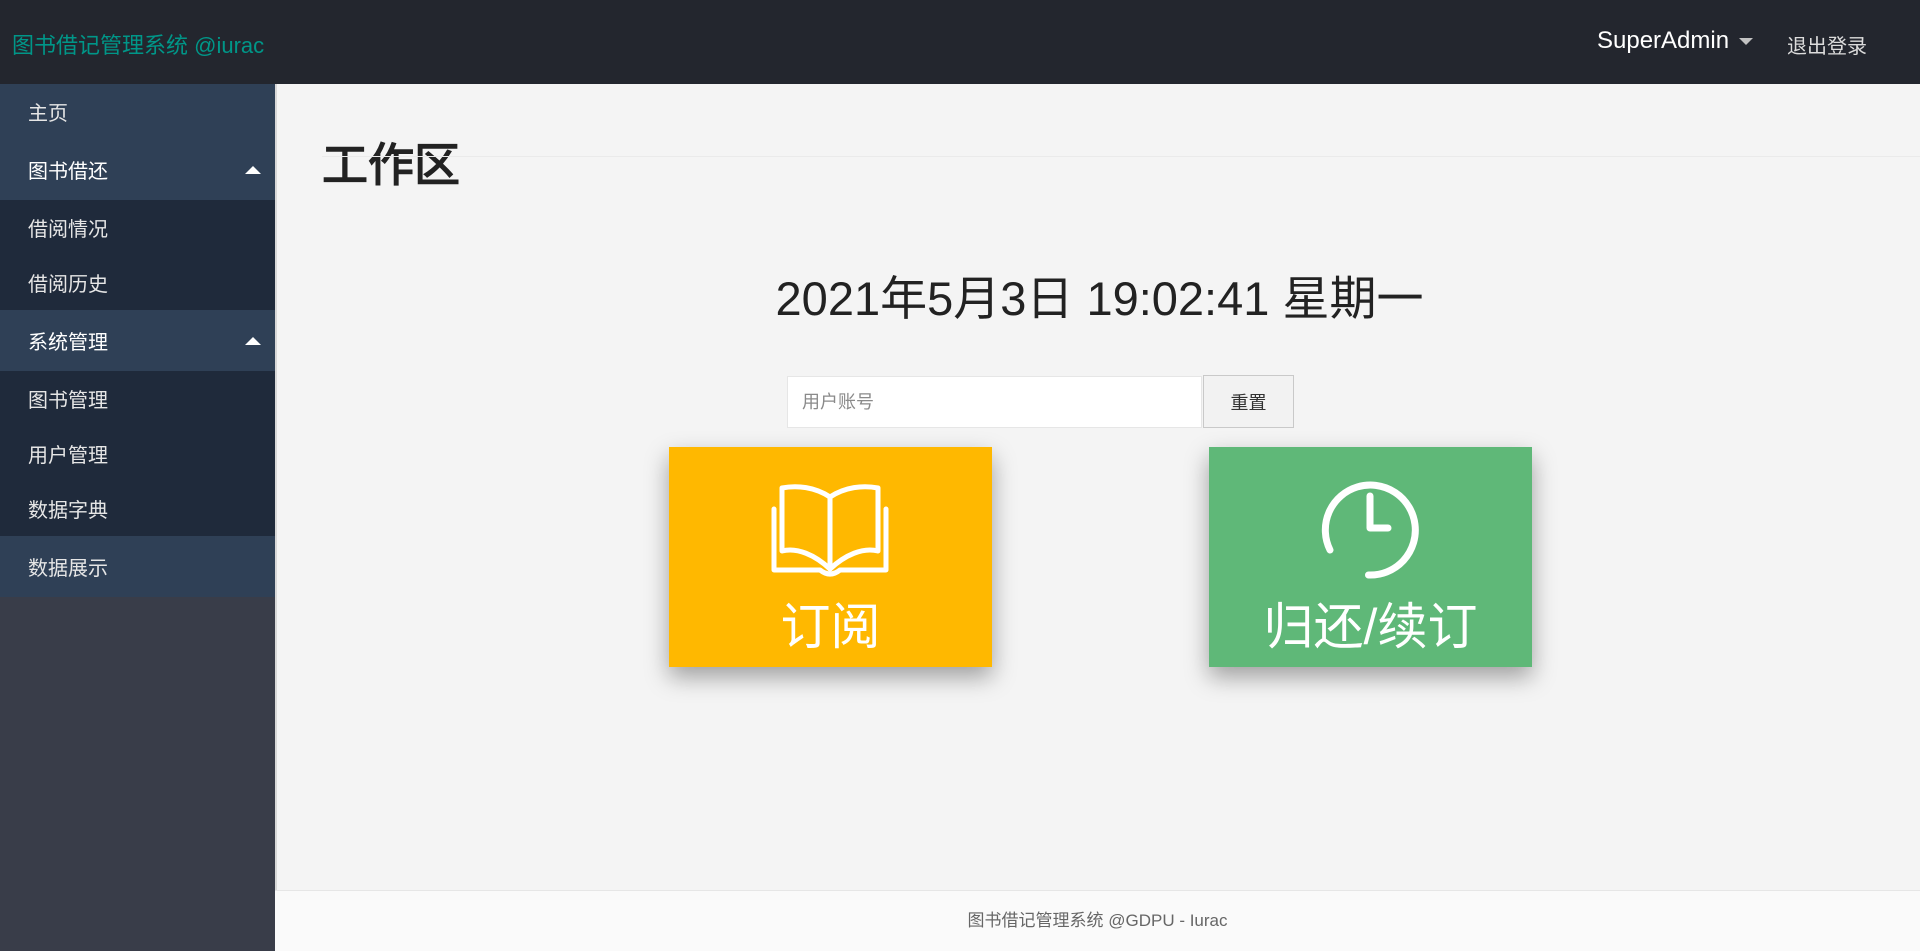  I want to click on sidebar-group-system-management: 系统管理, so click(137, 340).